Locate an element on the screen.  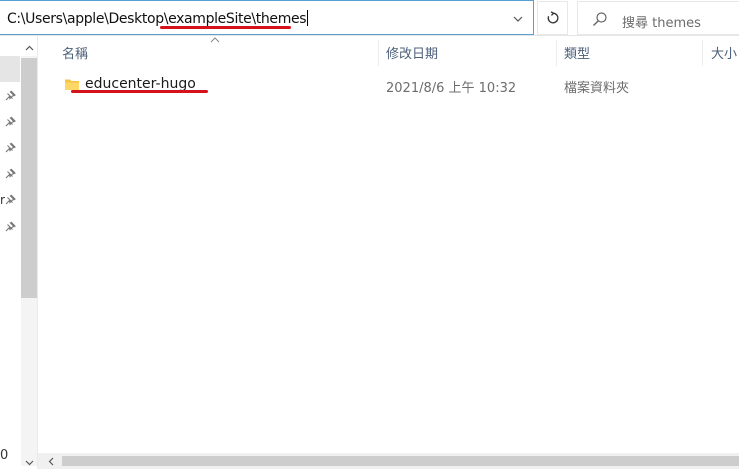
horizontal-scrollbar is located at coordinates (388, 461).